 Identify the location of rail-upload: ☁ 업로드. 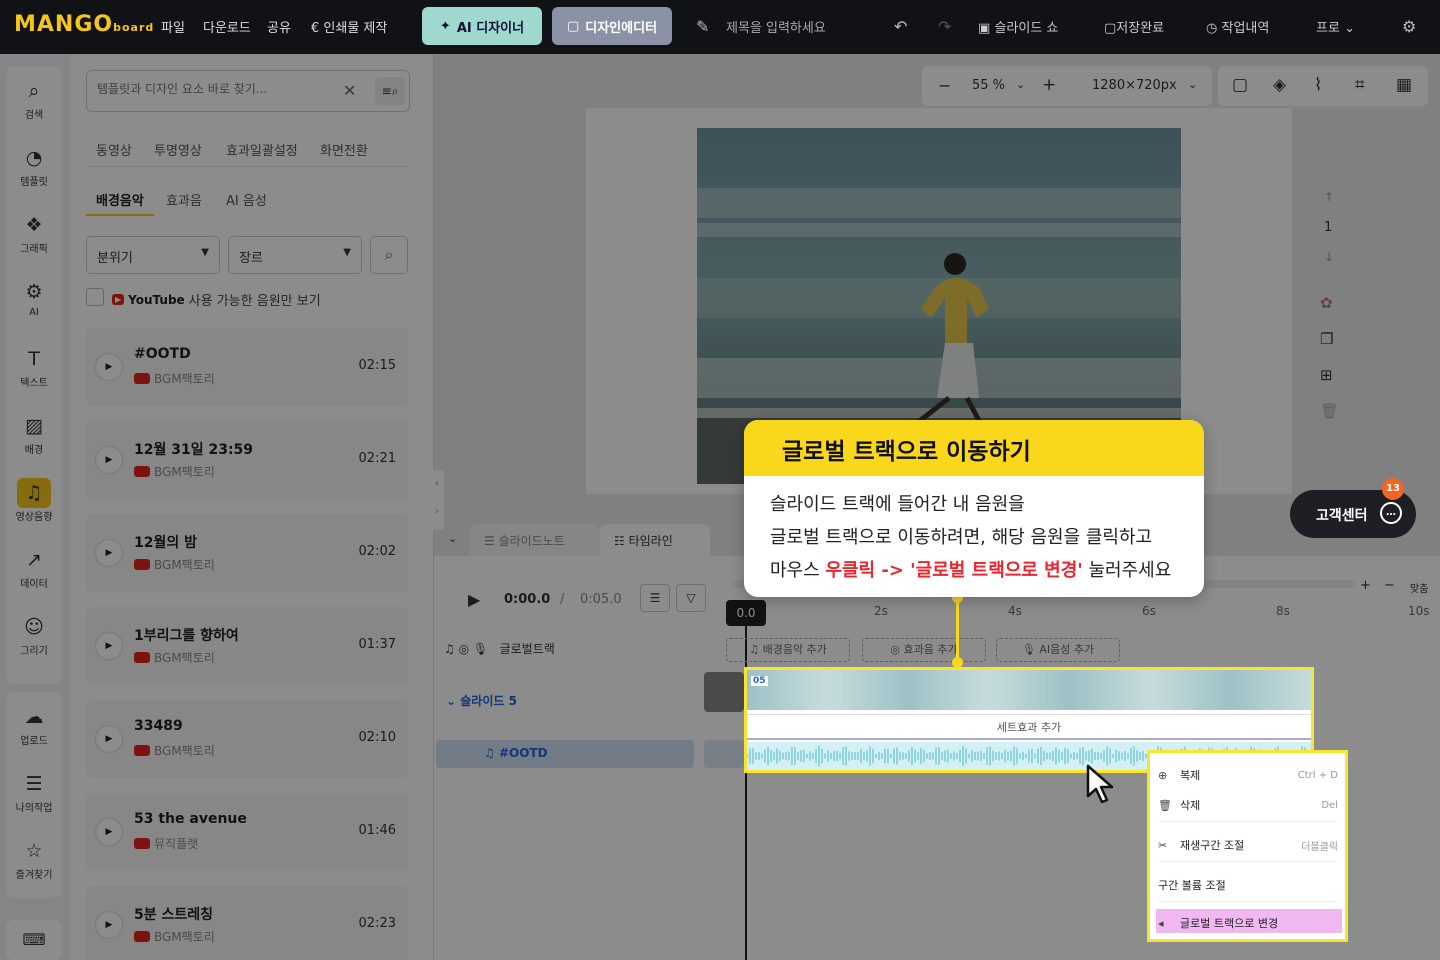
(34, 726).